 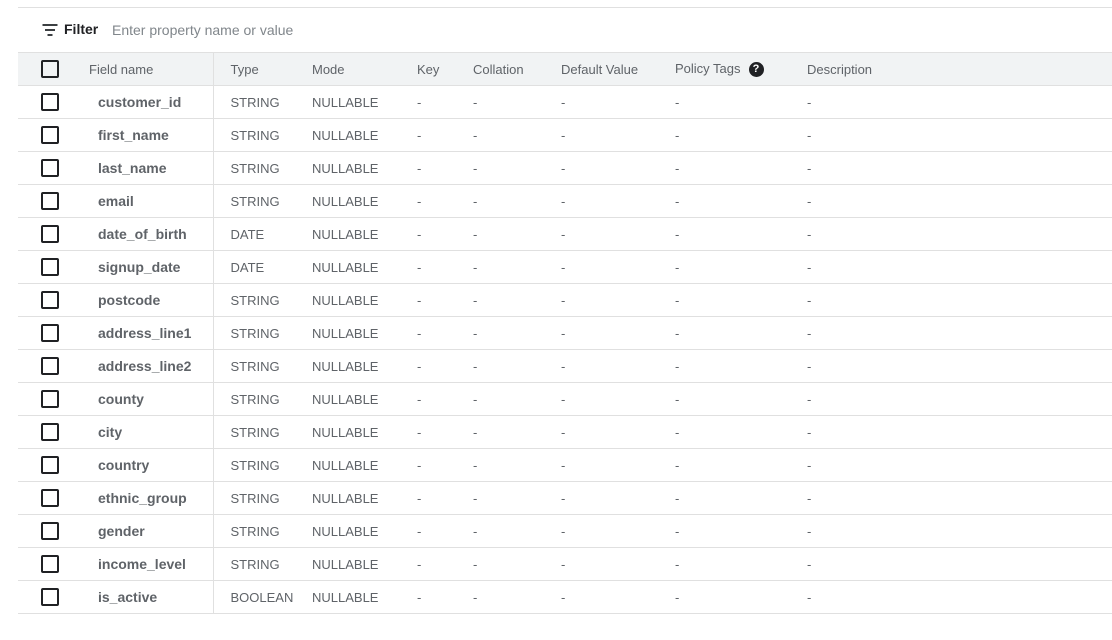 What do you see at coordinates (565, 102) in the screenshot?
I see `table-row: customer_id STRING NULLABLE - - - - -` at bounding box center [565, 102].